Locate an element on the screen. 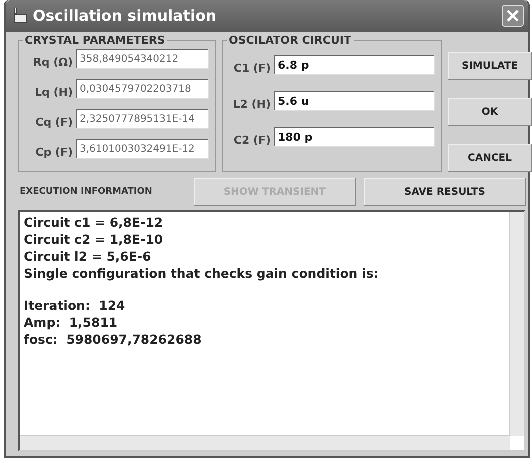  output-line: Amp: 1,5811 is located at coordinates (71, 322).